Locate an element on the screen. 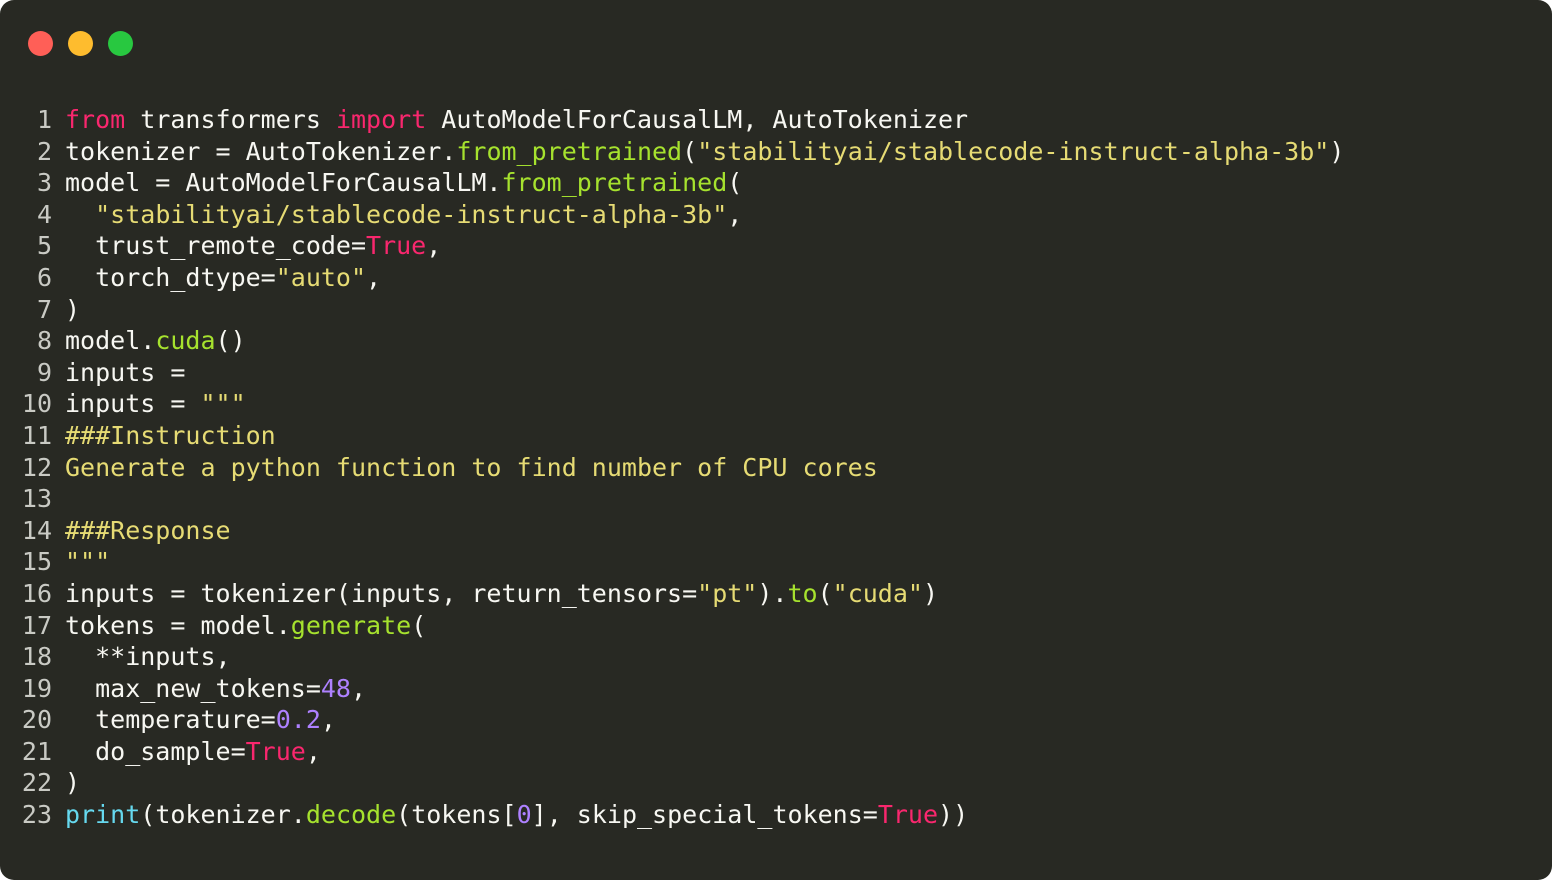 The width and height of the screenshot is (1552, 880). code-line-text: do_sample=True, is located at coordinates (186, 752).